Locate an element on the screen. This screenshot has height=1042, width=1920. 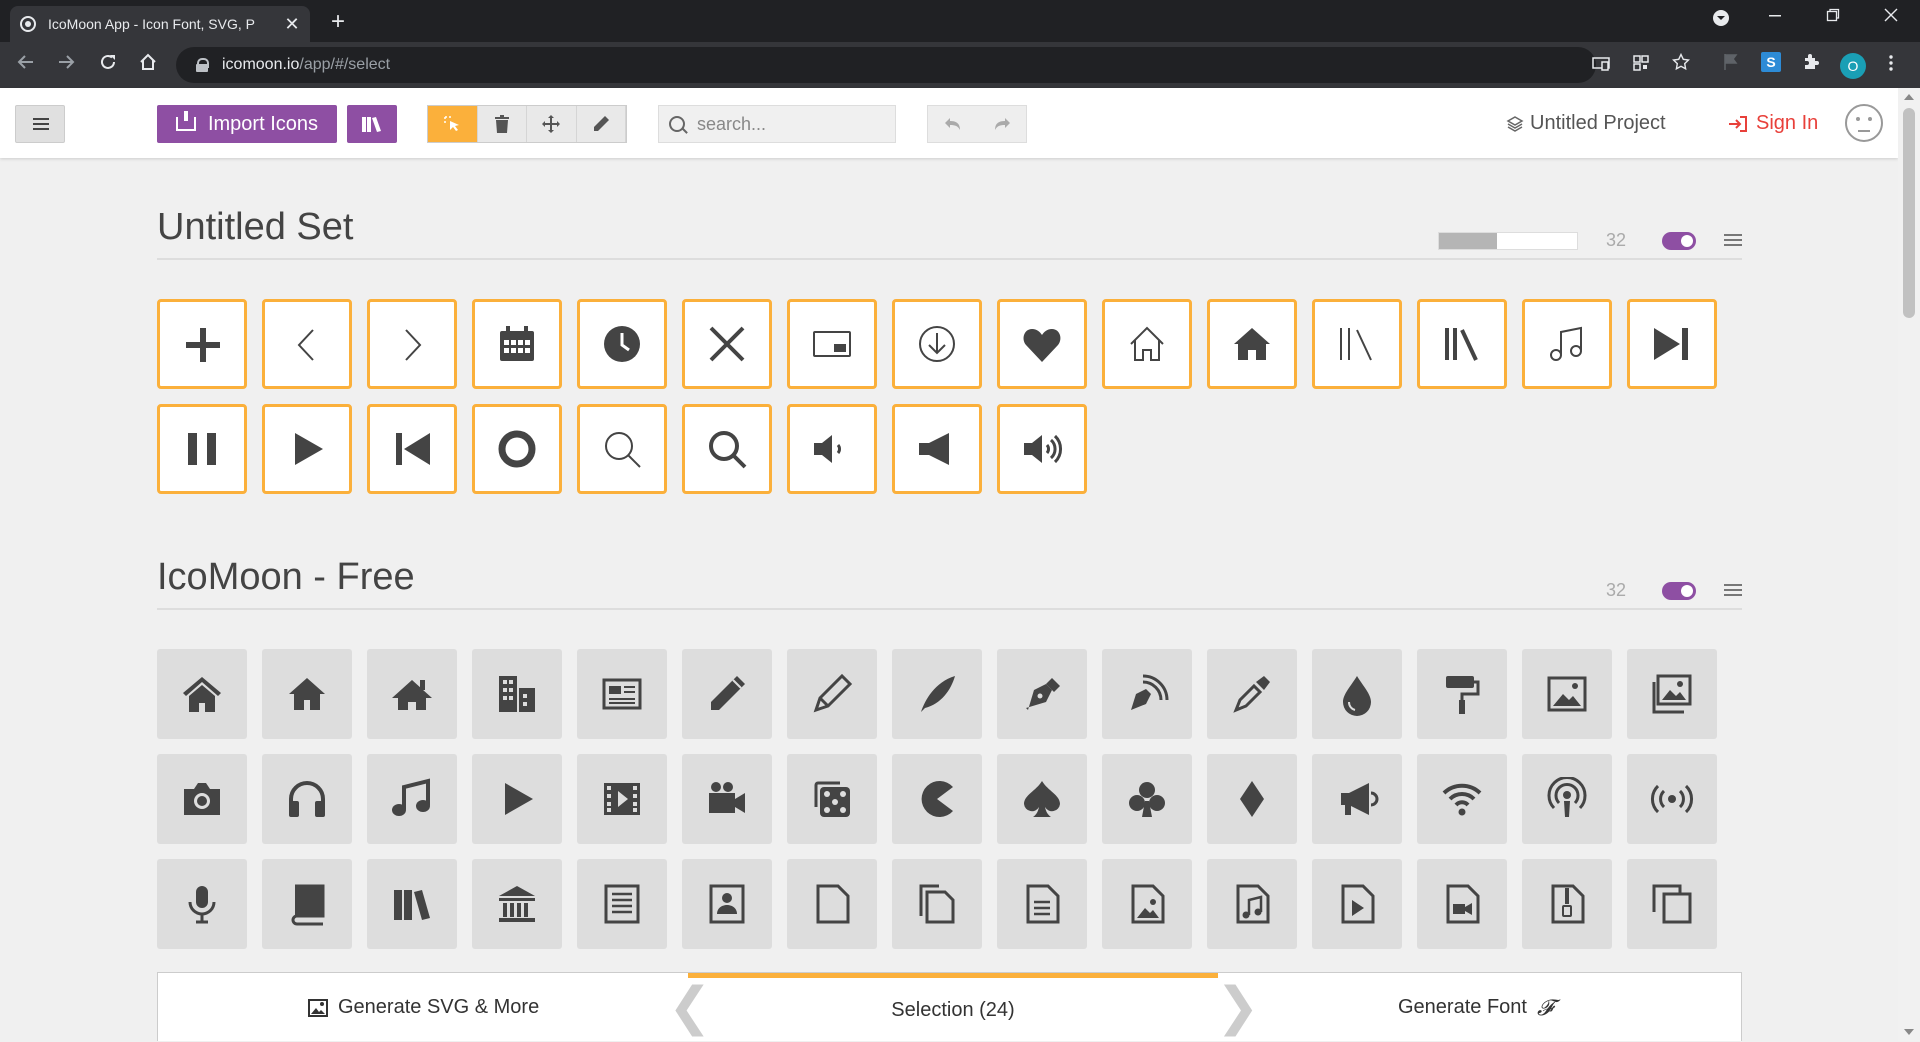
extensions-puzzle-icon is located at coordinates (1811, 65).